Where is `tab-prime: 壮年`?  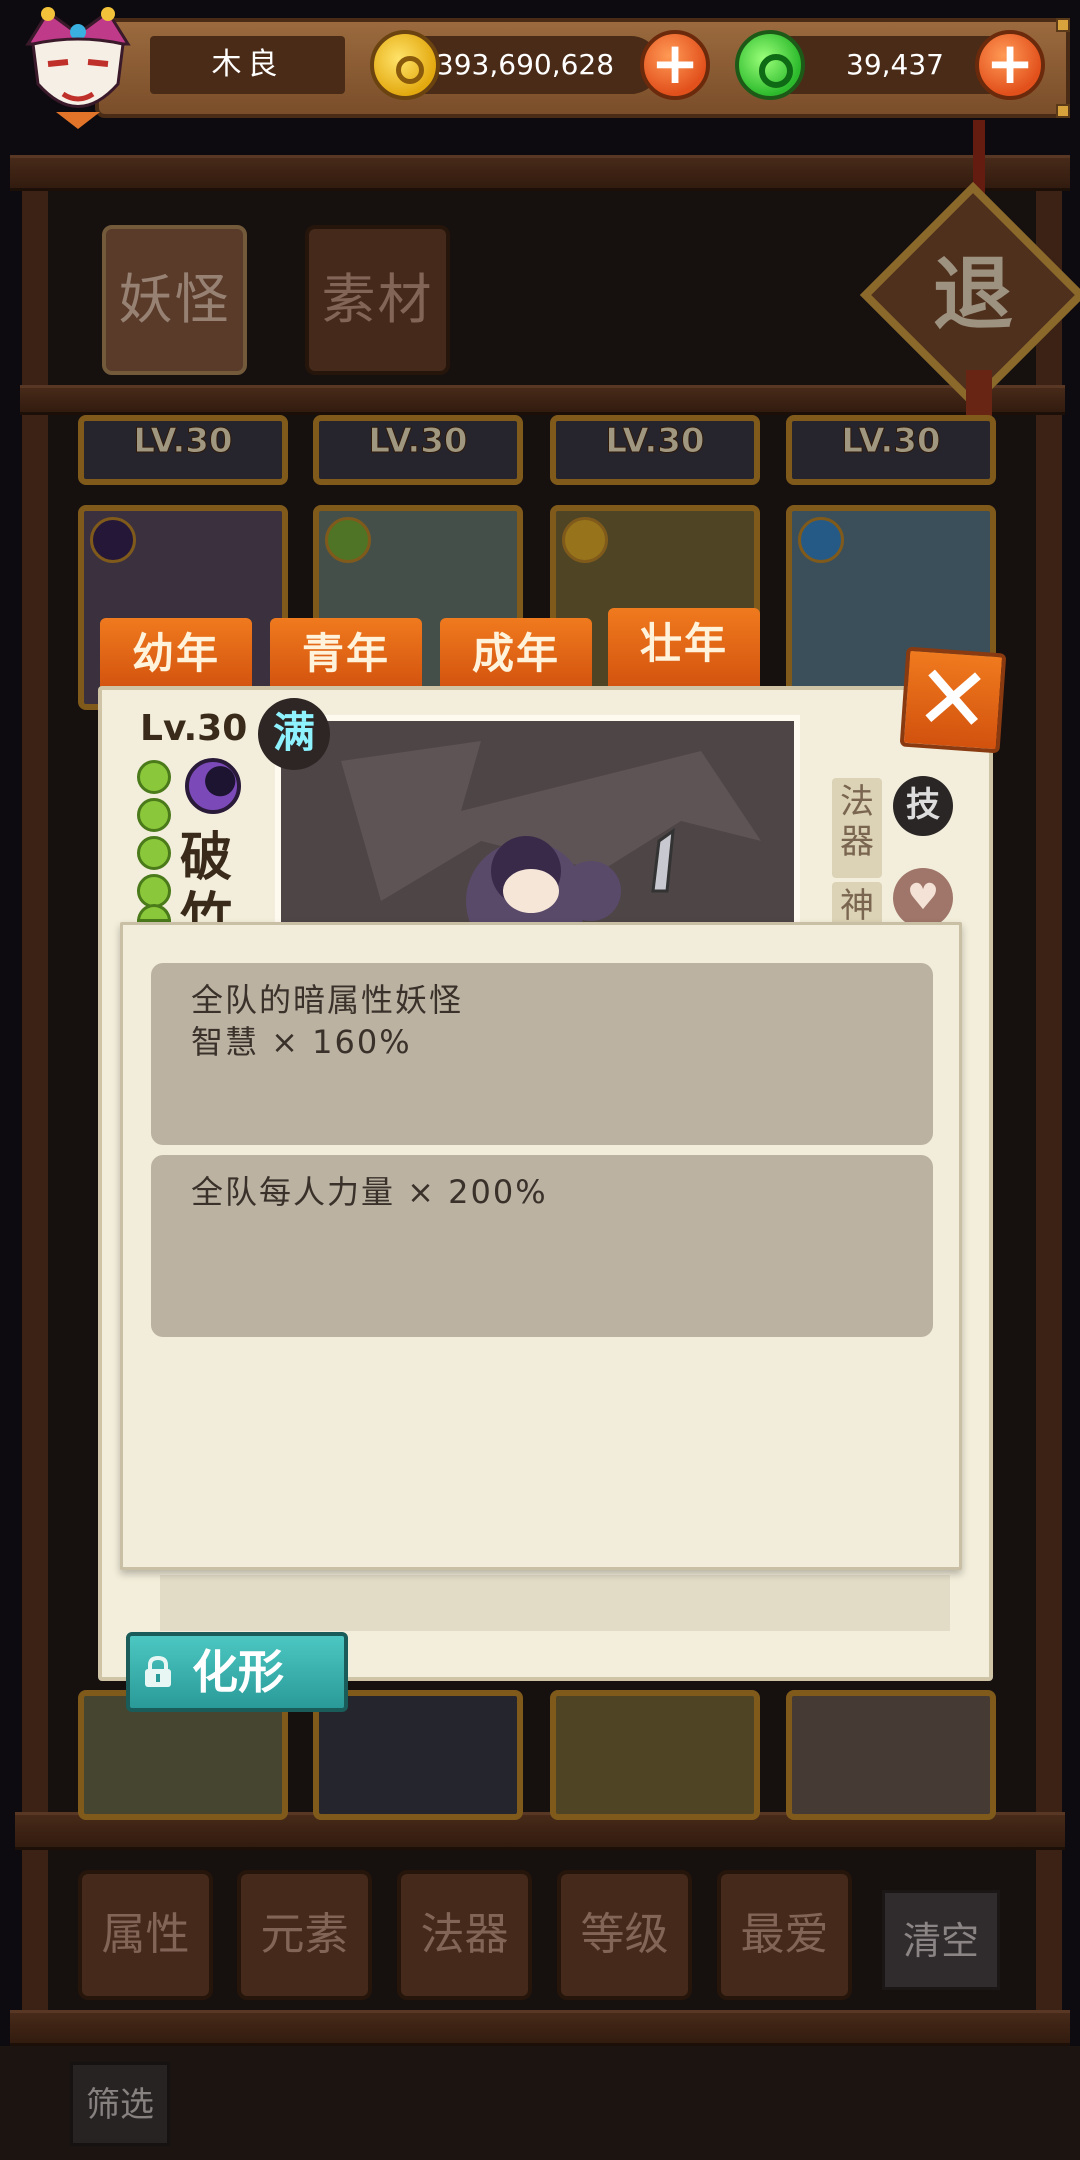 tab-prime: 壮年 is located at coordinates (684, 649).